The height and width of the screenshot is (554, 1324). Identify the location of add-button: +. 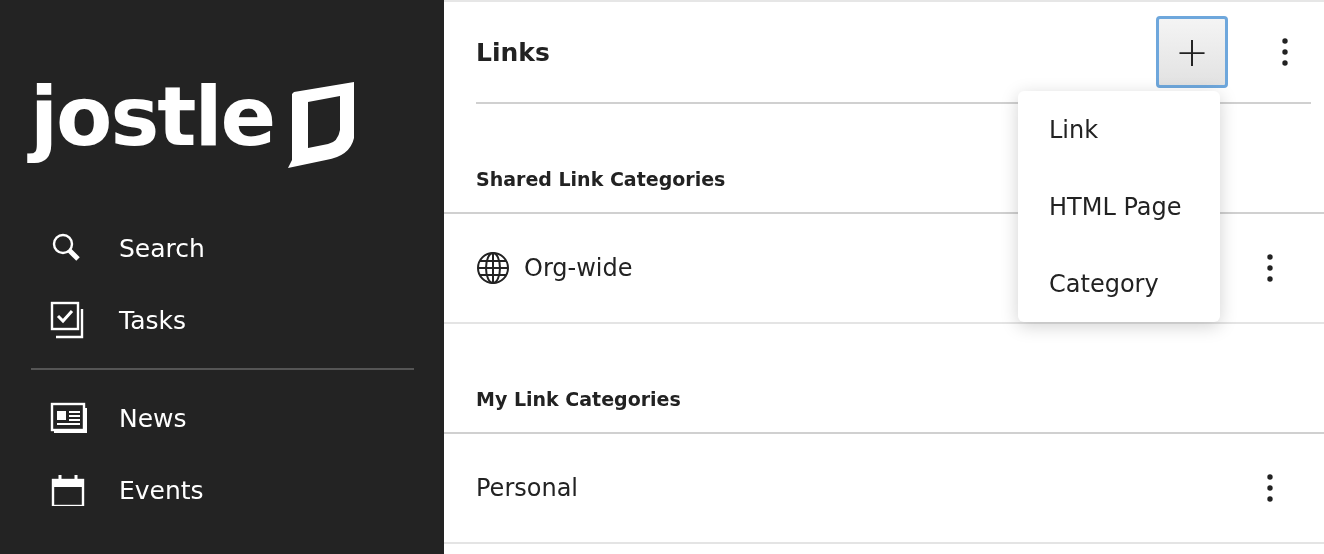
(1192, 52).